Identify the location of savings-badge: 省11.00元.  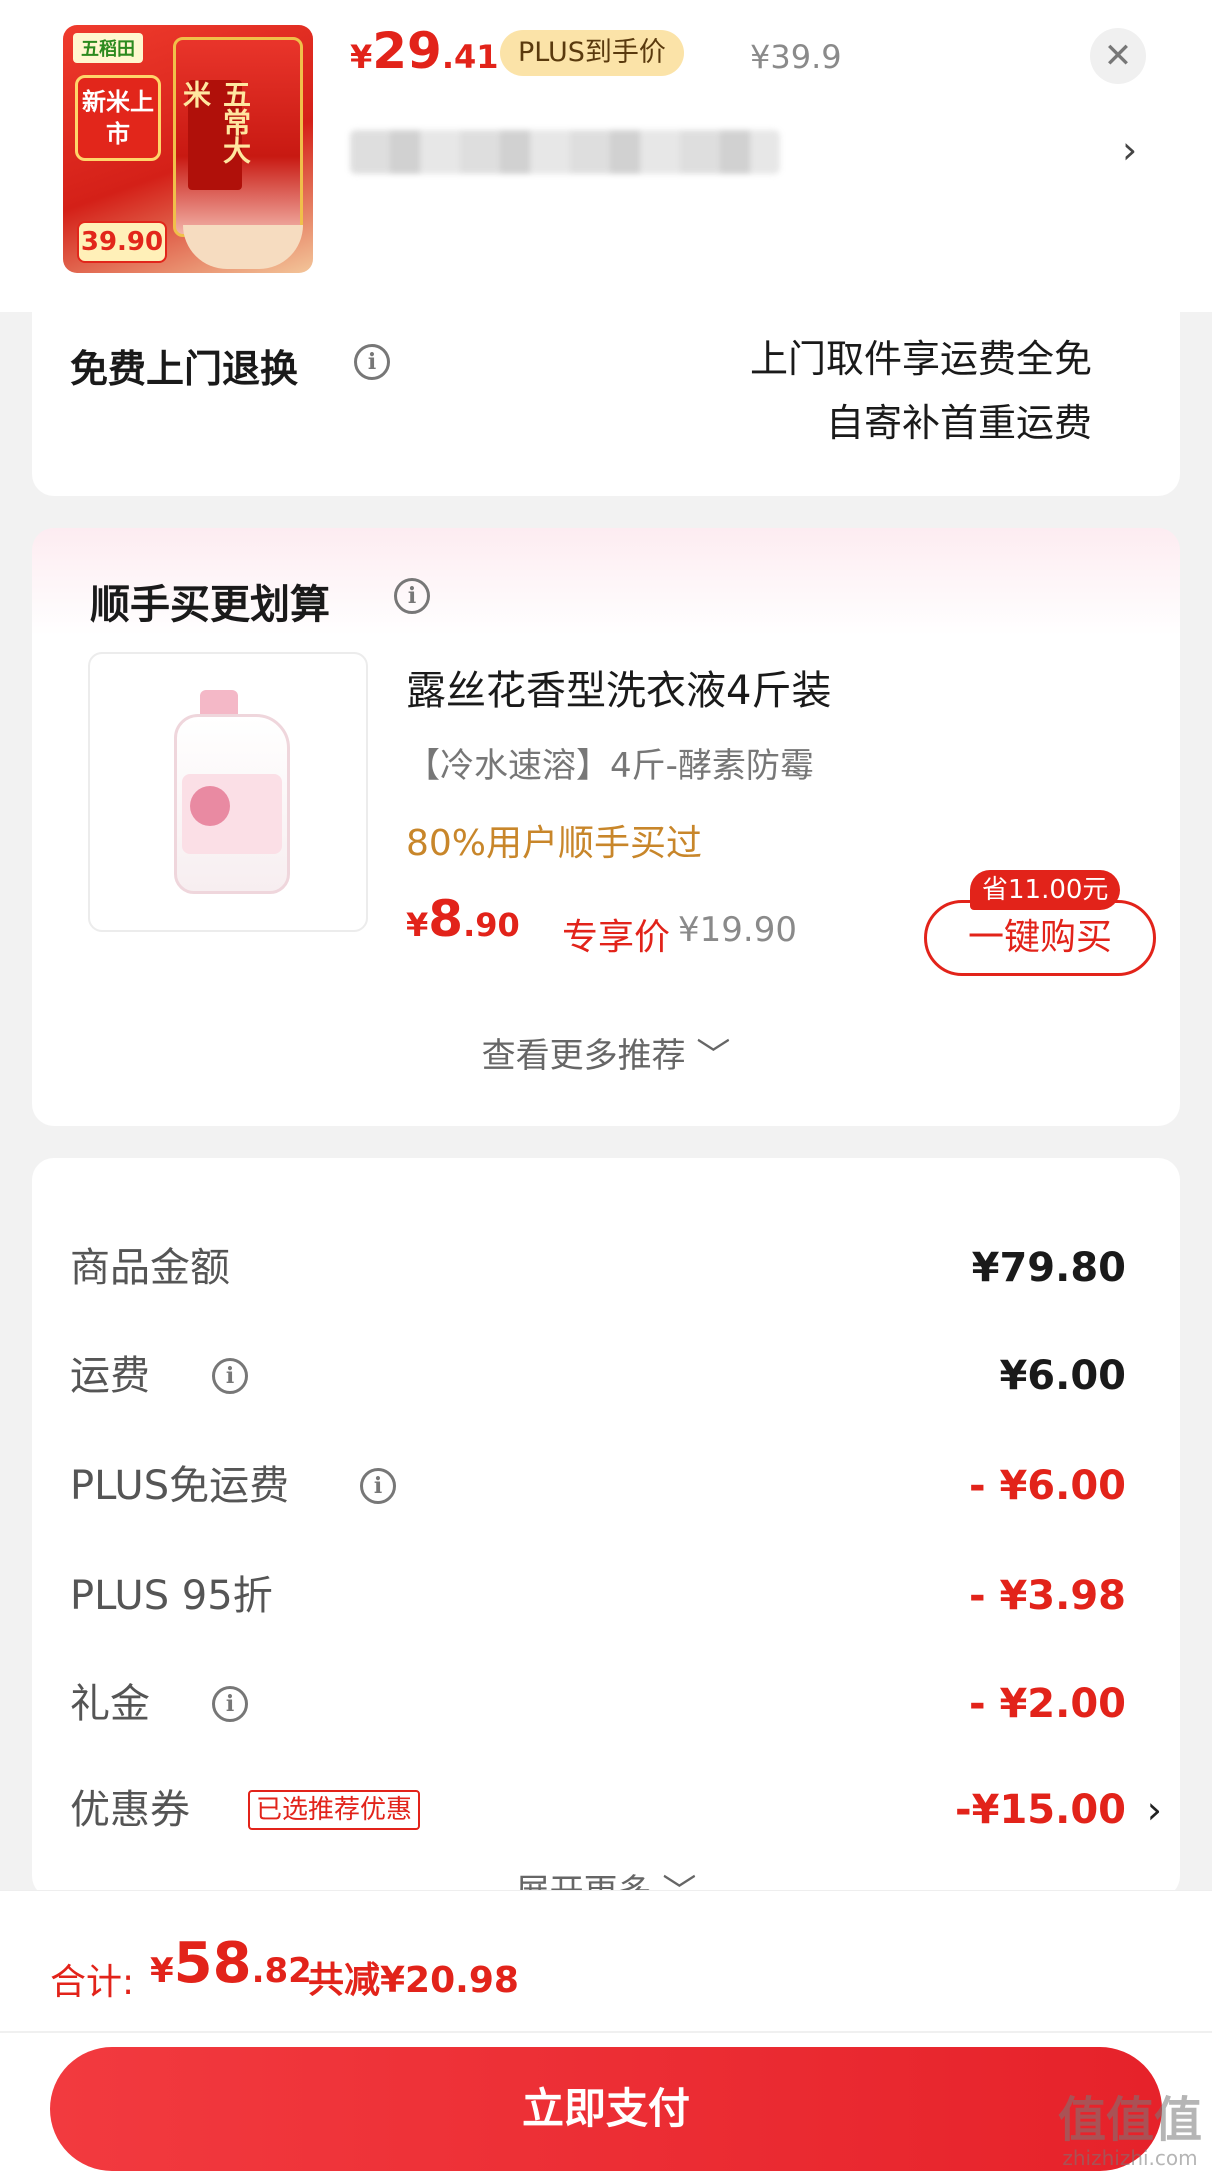
(1045, 890).